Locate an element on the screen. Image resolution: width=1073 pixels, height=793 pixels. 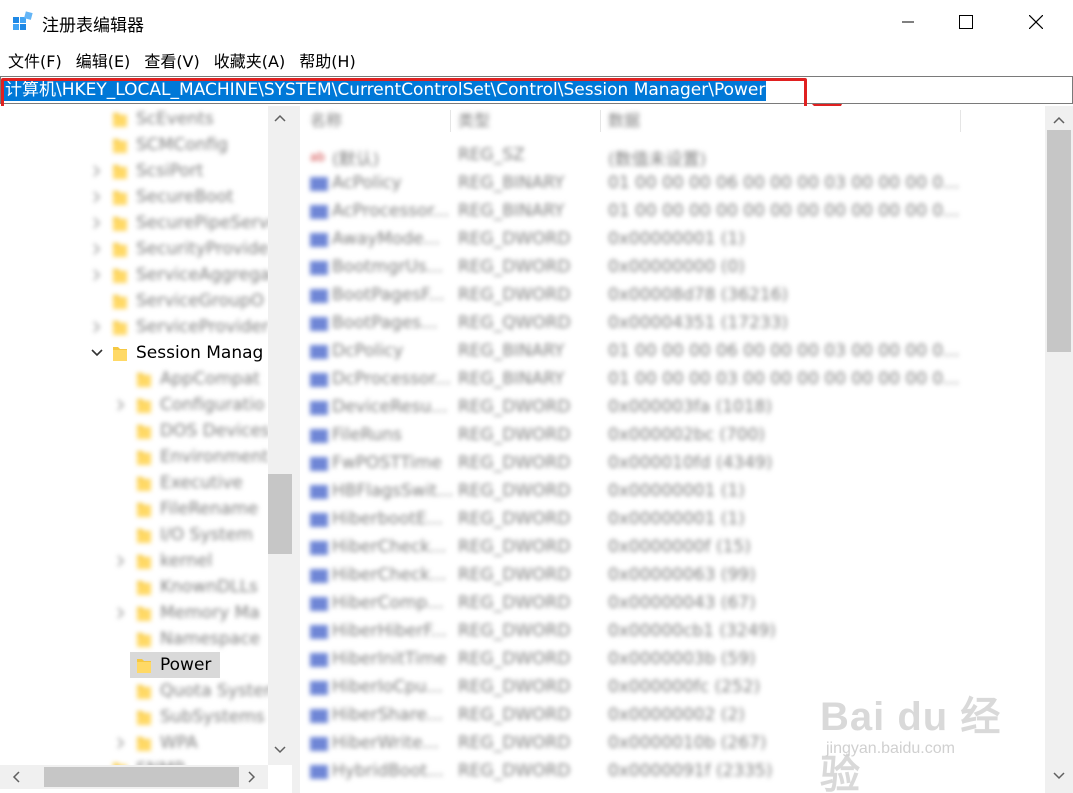
value-data: 0x000000fc (252) is located at coordinates (684, 687).